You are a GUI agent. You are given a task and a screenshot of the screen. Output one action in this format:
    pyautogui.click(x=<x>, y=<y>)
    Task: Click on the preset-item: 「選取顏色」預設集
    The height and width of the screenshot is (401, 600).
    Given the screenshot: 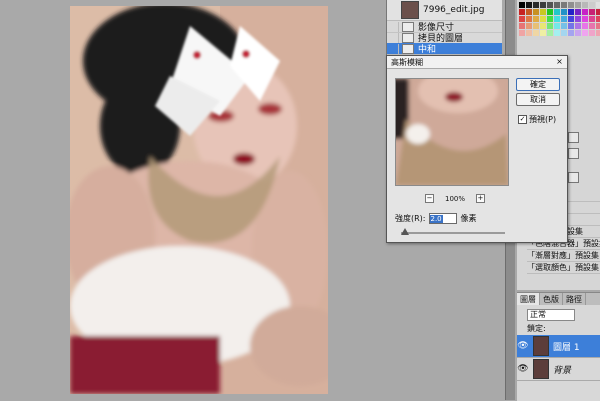 What is the action you would take?
    pyautogui.click(x=563, y=268)
    